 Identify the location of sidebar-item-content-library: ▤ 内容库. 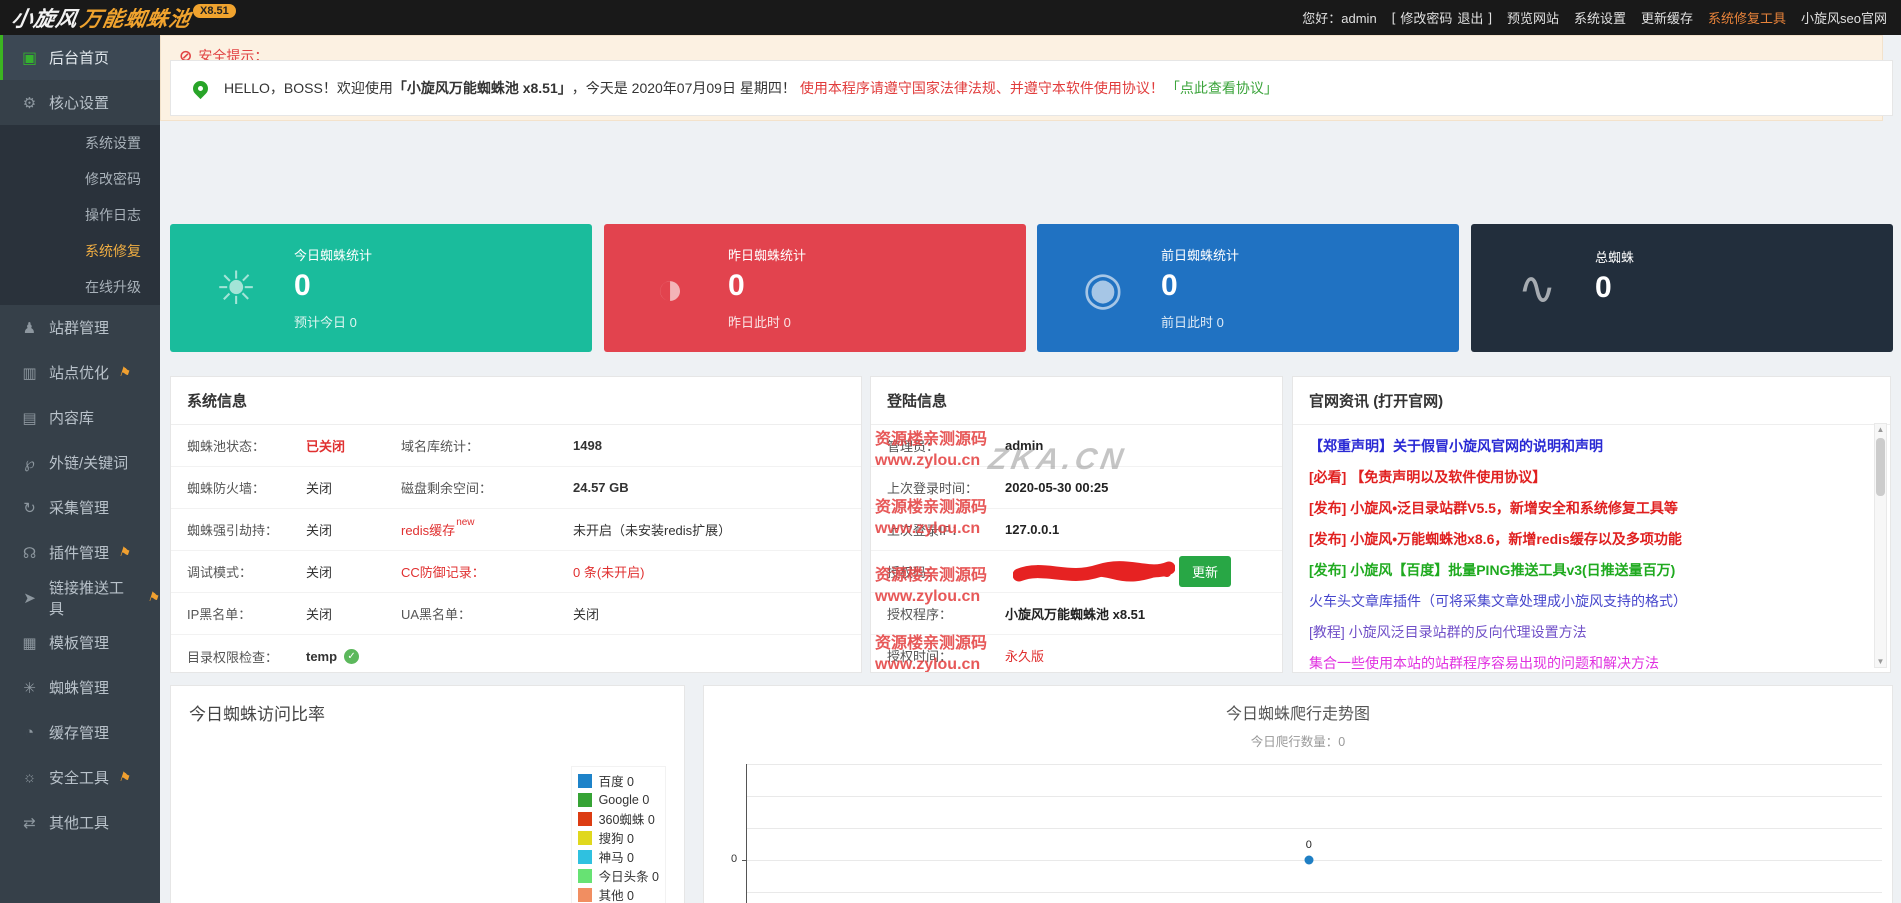
(80, 417).